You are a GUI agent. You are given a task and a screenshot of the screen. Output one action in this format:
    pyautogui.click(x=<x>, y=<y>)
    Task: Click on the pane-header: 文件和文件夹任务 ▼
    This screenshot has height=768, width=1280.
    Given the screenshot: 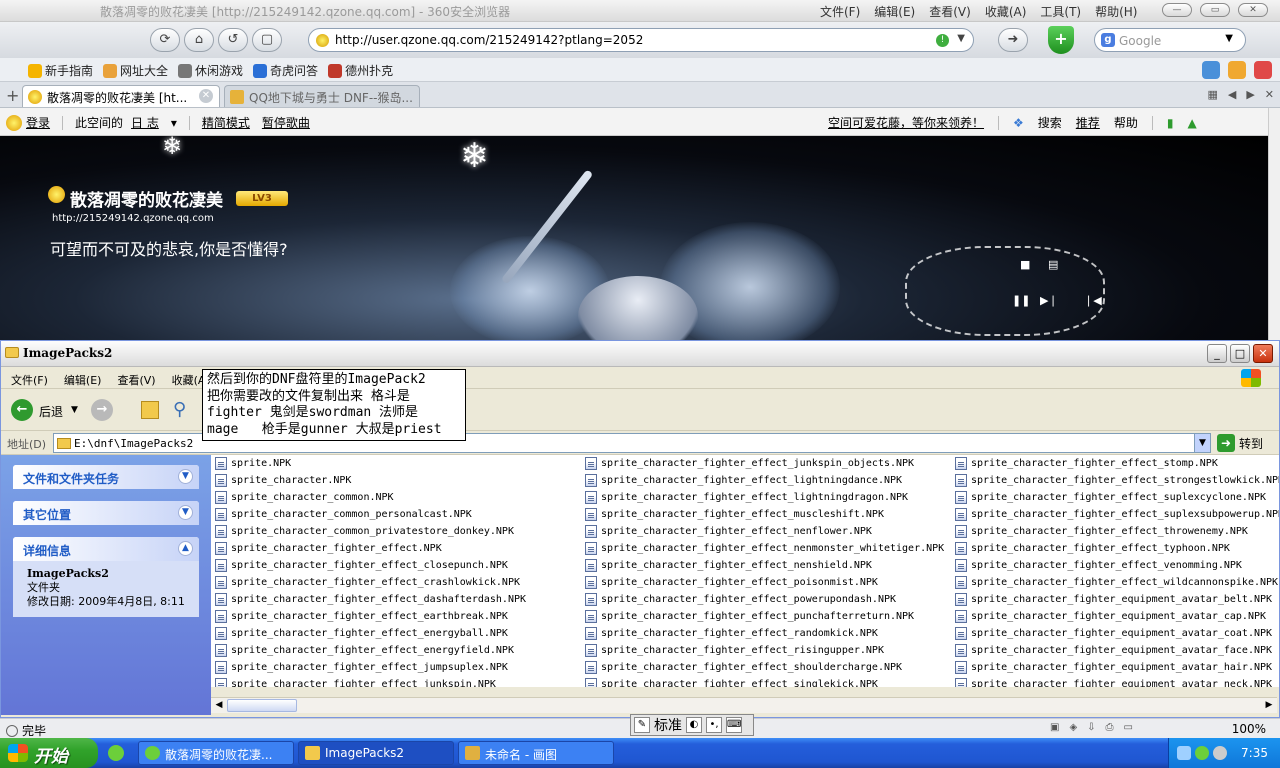 What is the action you would take?
    pyautogui.click(x=106, y=477)
    